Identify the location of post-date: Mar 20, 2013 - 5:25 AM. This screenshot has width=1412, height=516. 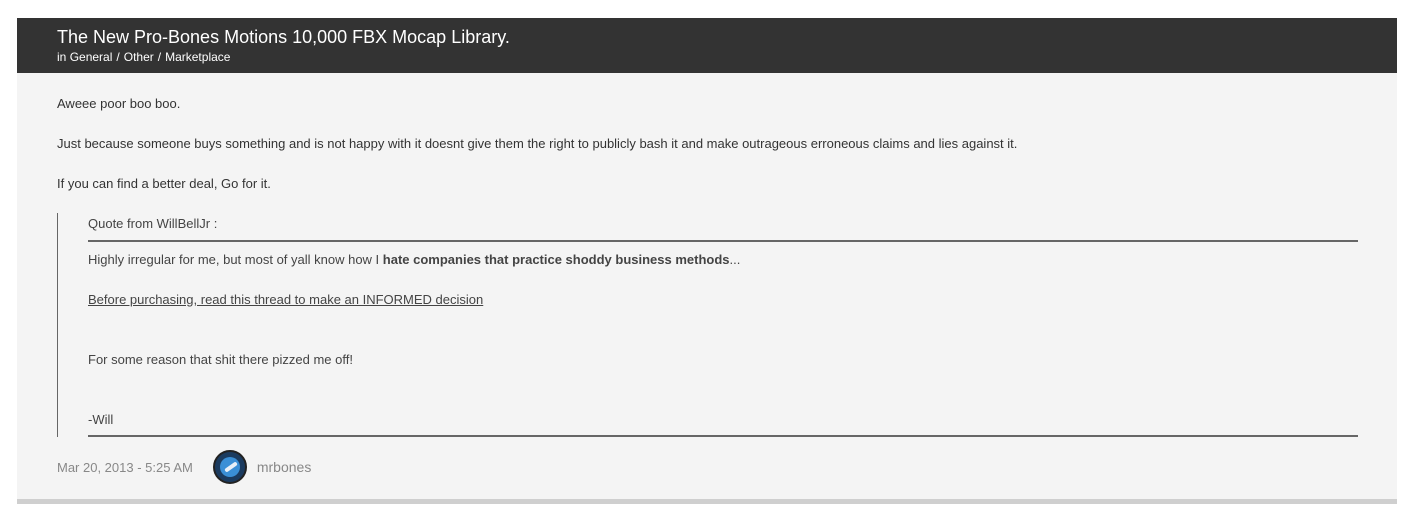
(125, 467).